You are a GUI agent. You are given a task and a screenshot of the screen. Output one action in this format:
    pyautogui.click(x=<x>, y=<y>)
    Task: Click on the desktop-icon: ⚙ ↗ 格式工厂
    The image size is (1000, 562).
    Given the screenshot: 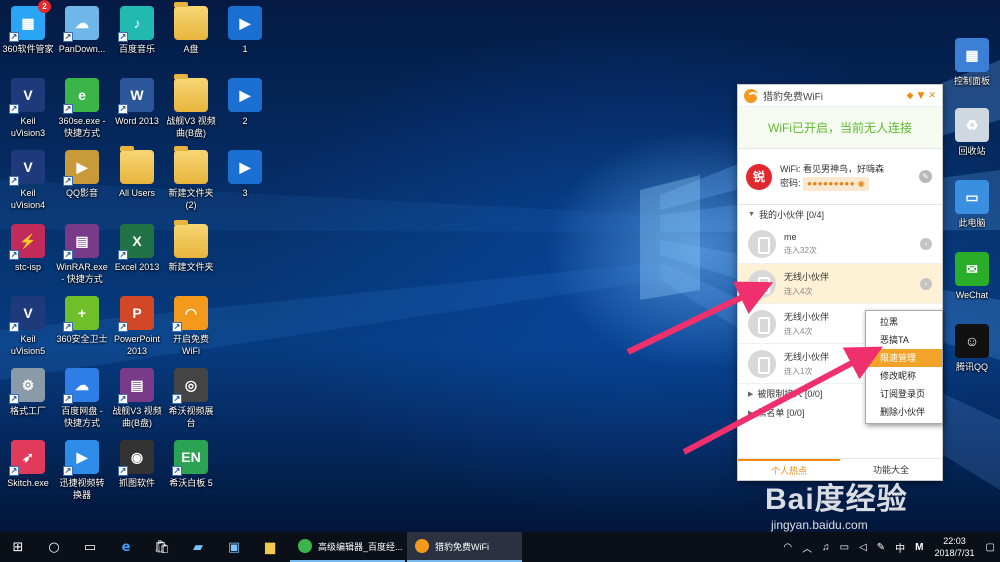 What is the action you would take?
    pyautogui.click(x=29, y=392)
    